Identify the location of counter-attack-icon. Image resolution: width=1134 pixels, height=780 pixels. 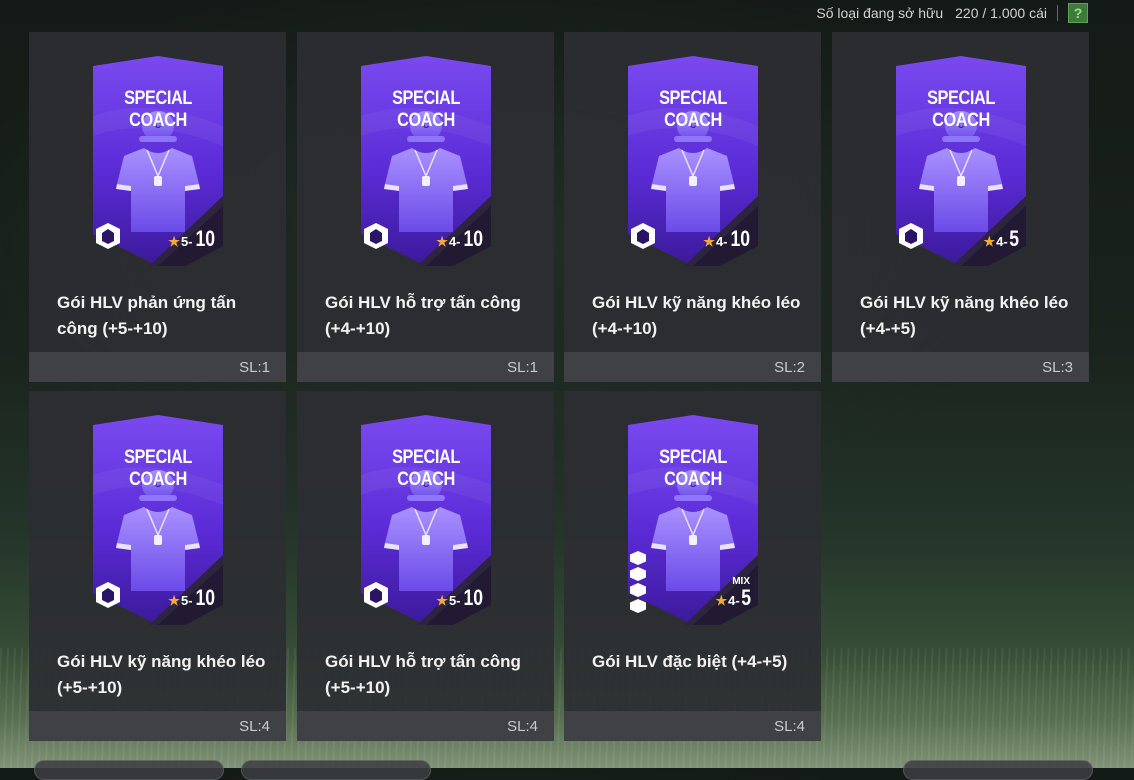
(108, 236).